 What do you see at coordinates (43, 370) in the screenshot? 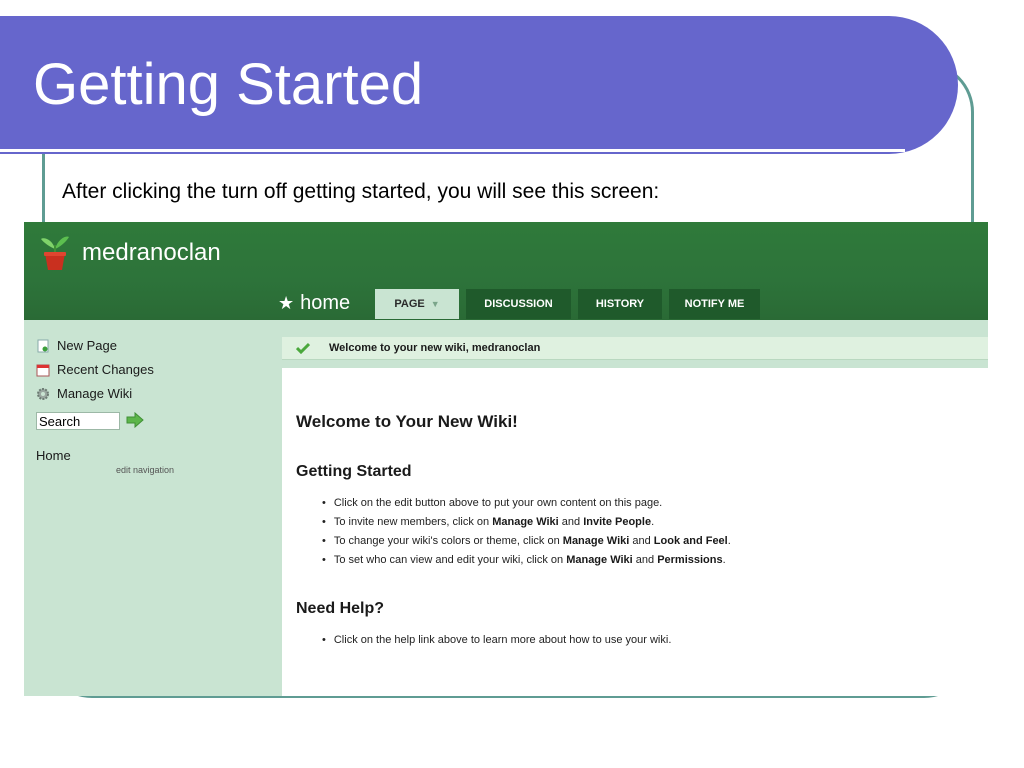
I see `calendar-icon` at bounding box center [43, 370].